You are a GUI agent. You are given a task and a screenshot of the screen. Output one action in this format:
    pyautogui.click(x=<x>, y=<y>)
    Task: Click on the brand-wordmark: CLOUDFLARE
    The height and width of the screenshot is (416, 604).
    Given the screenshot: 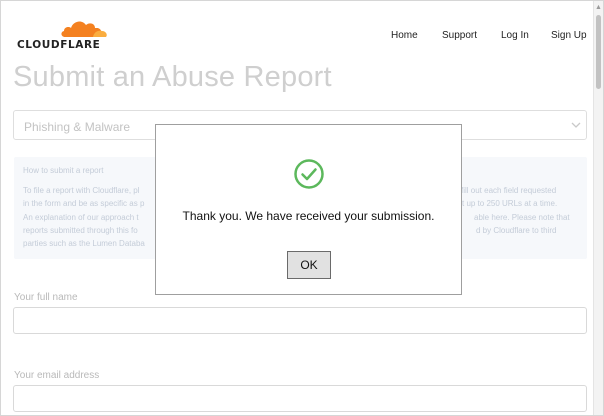 What is the action you would take?
    pyautogui.click(x=59, y=45)
    